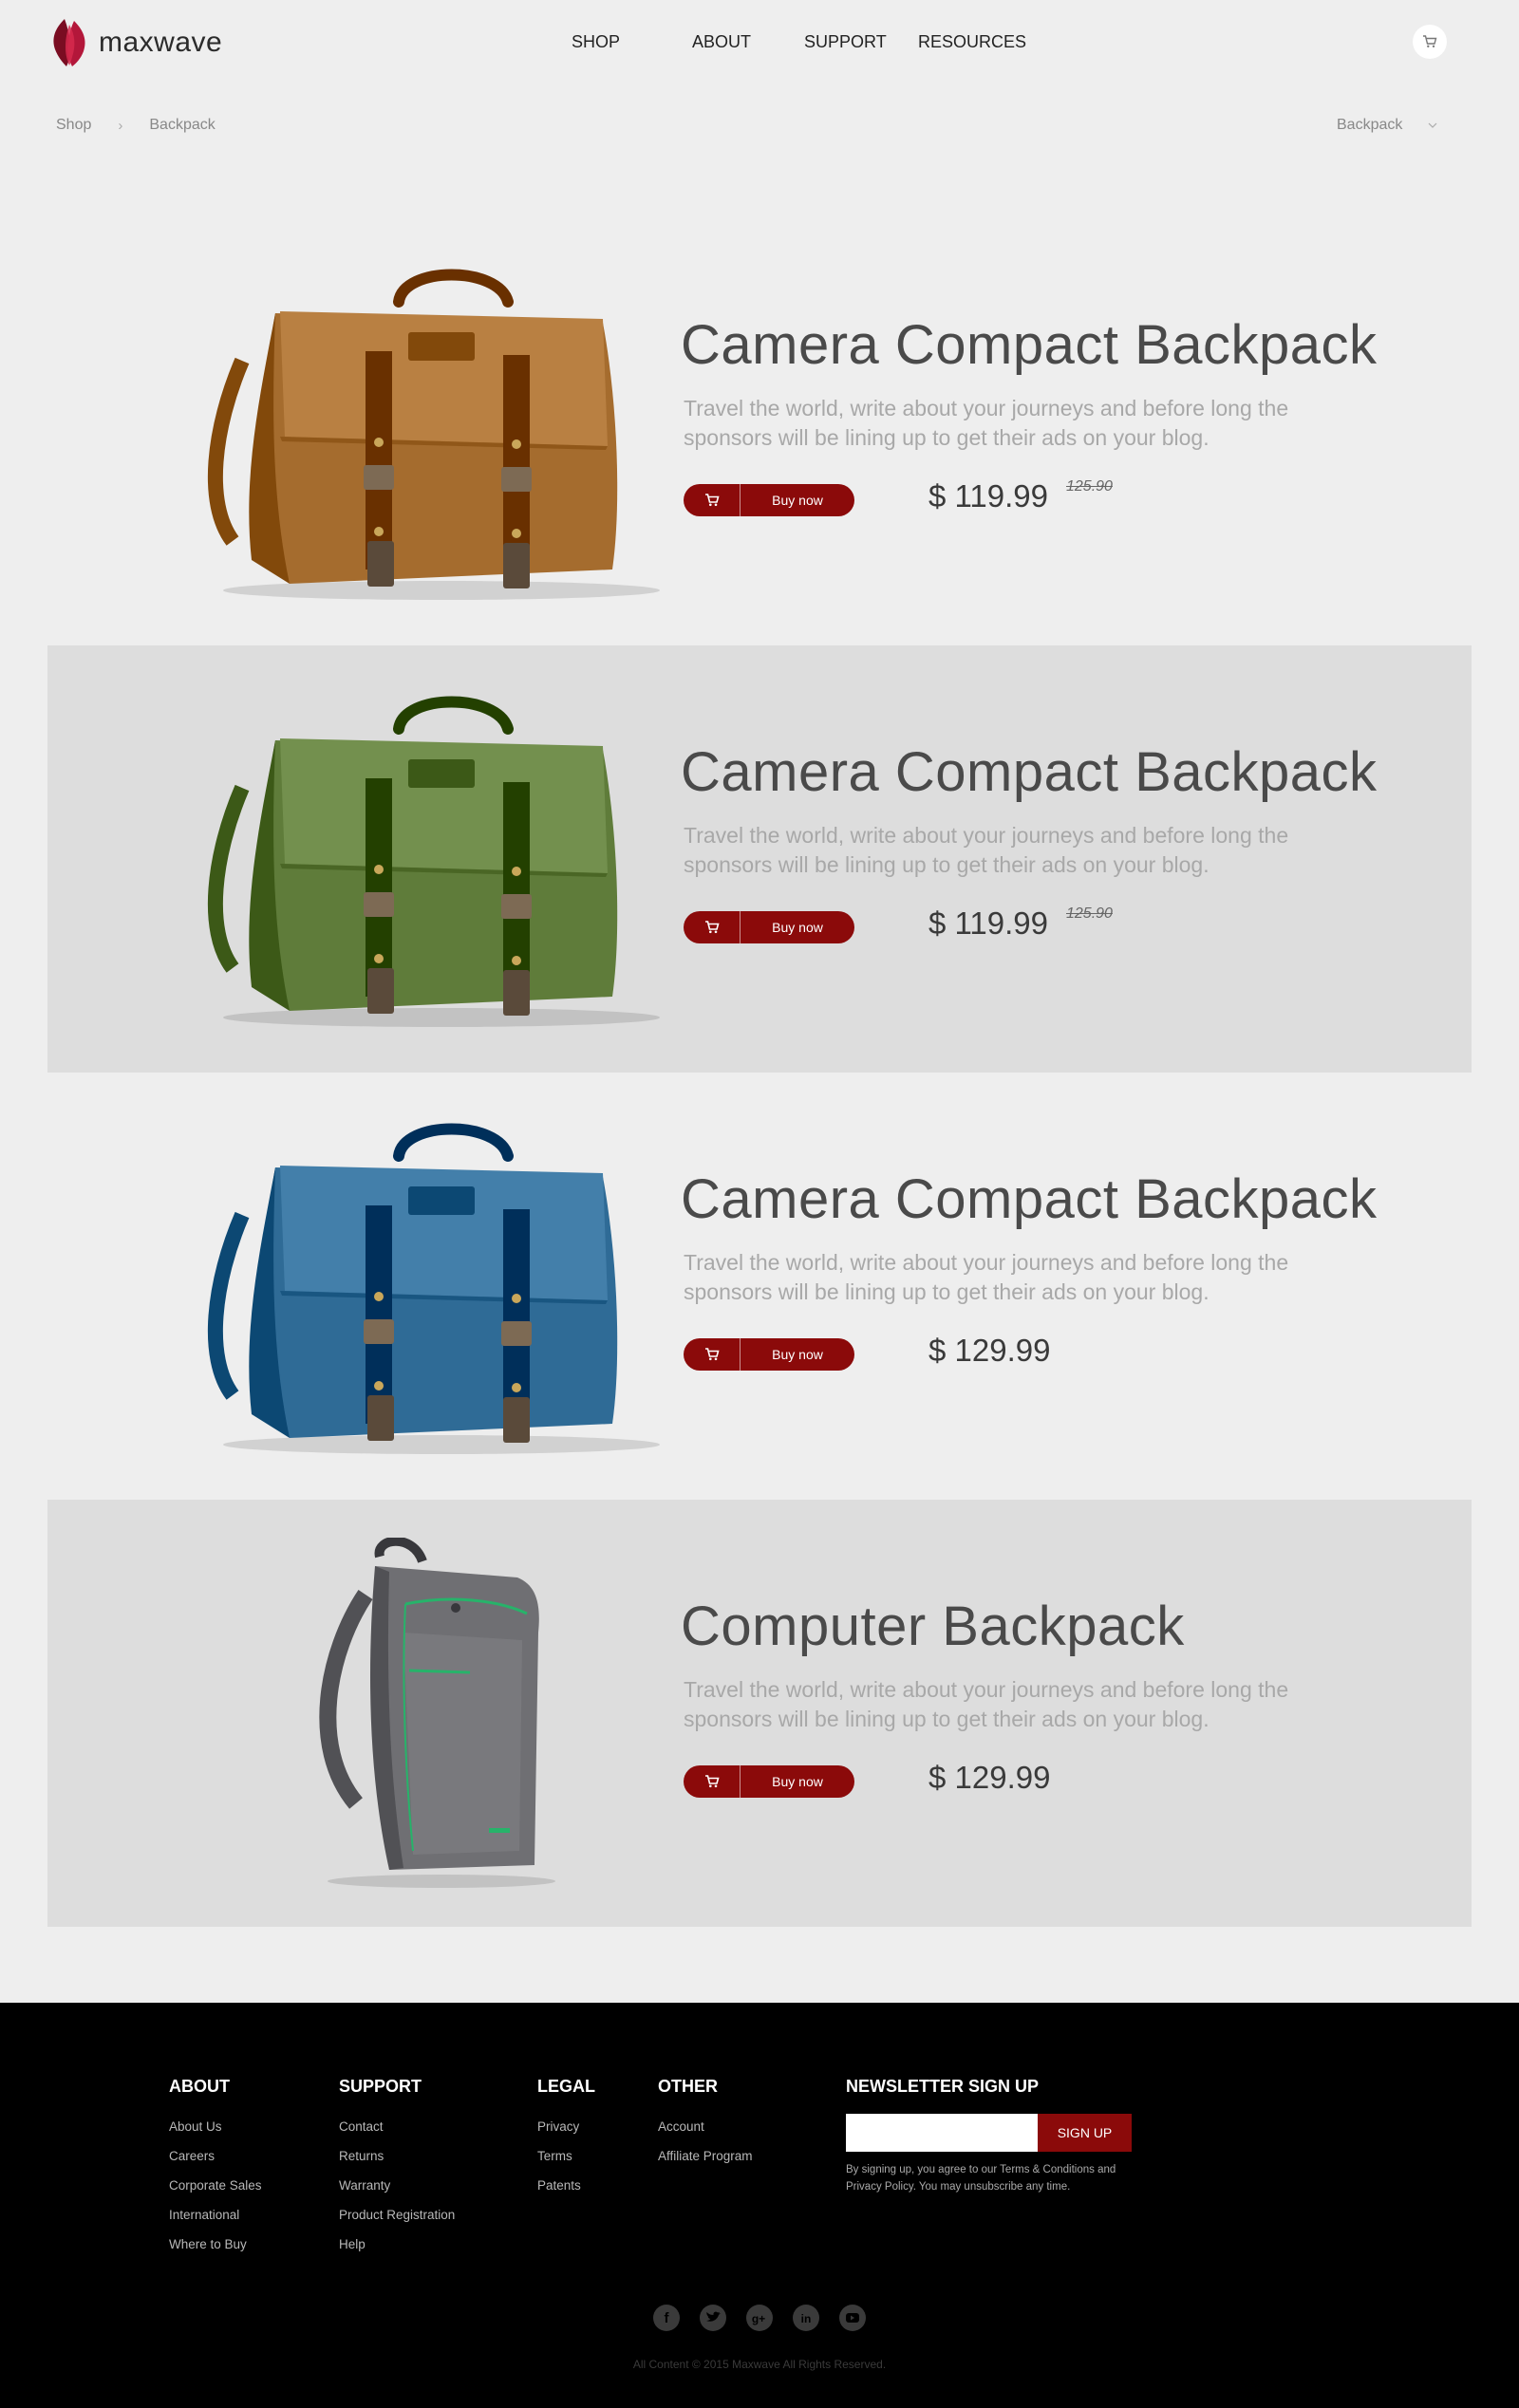 This screenshot has height=2408, width=1519. I want to click on breadcrumb-backpack: Backpack, so click(182, 125).